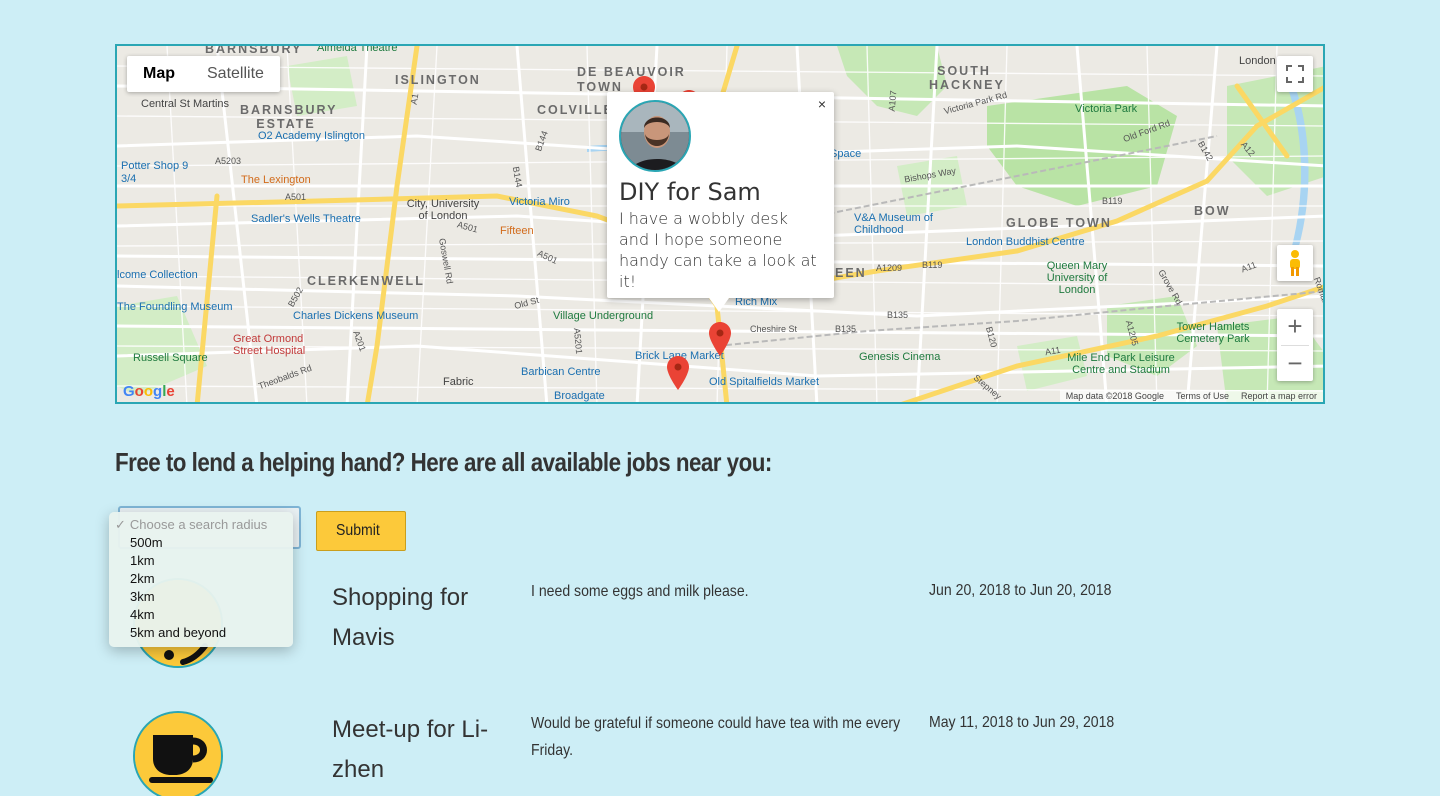  What do you see at coordinates (120, 524) in the screenshot?
I see `check-icon: ✓` at bounding box center [120, 524].